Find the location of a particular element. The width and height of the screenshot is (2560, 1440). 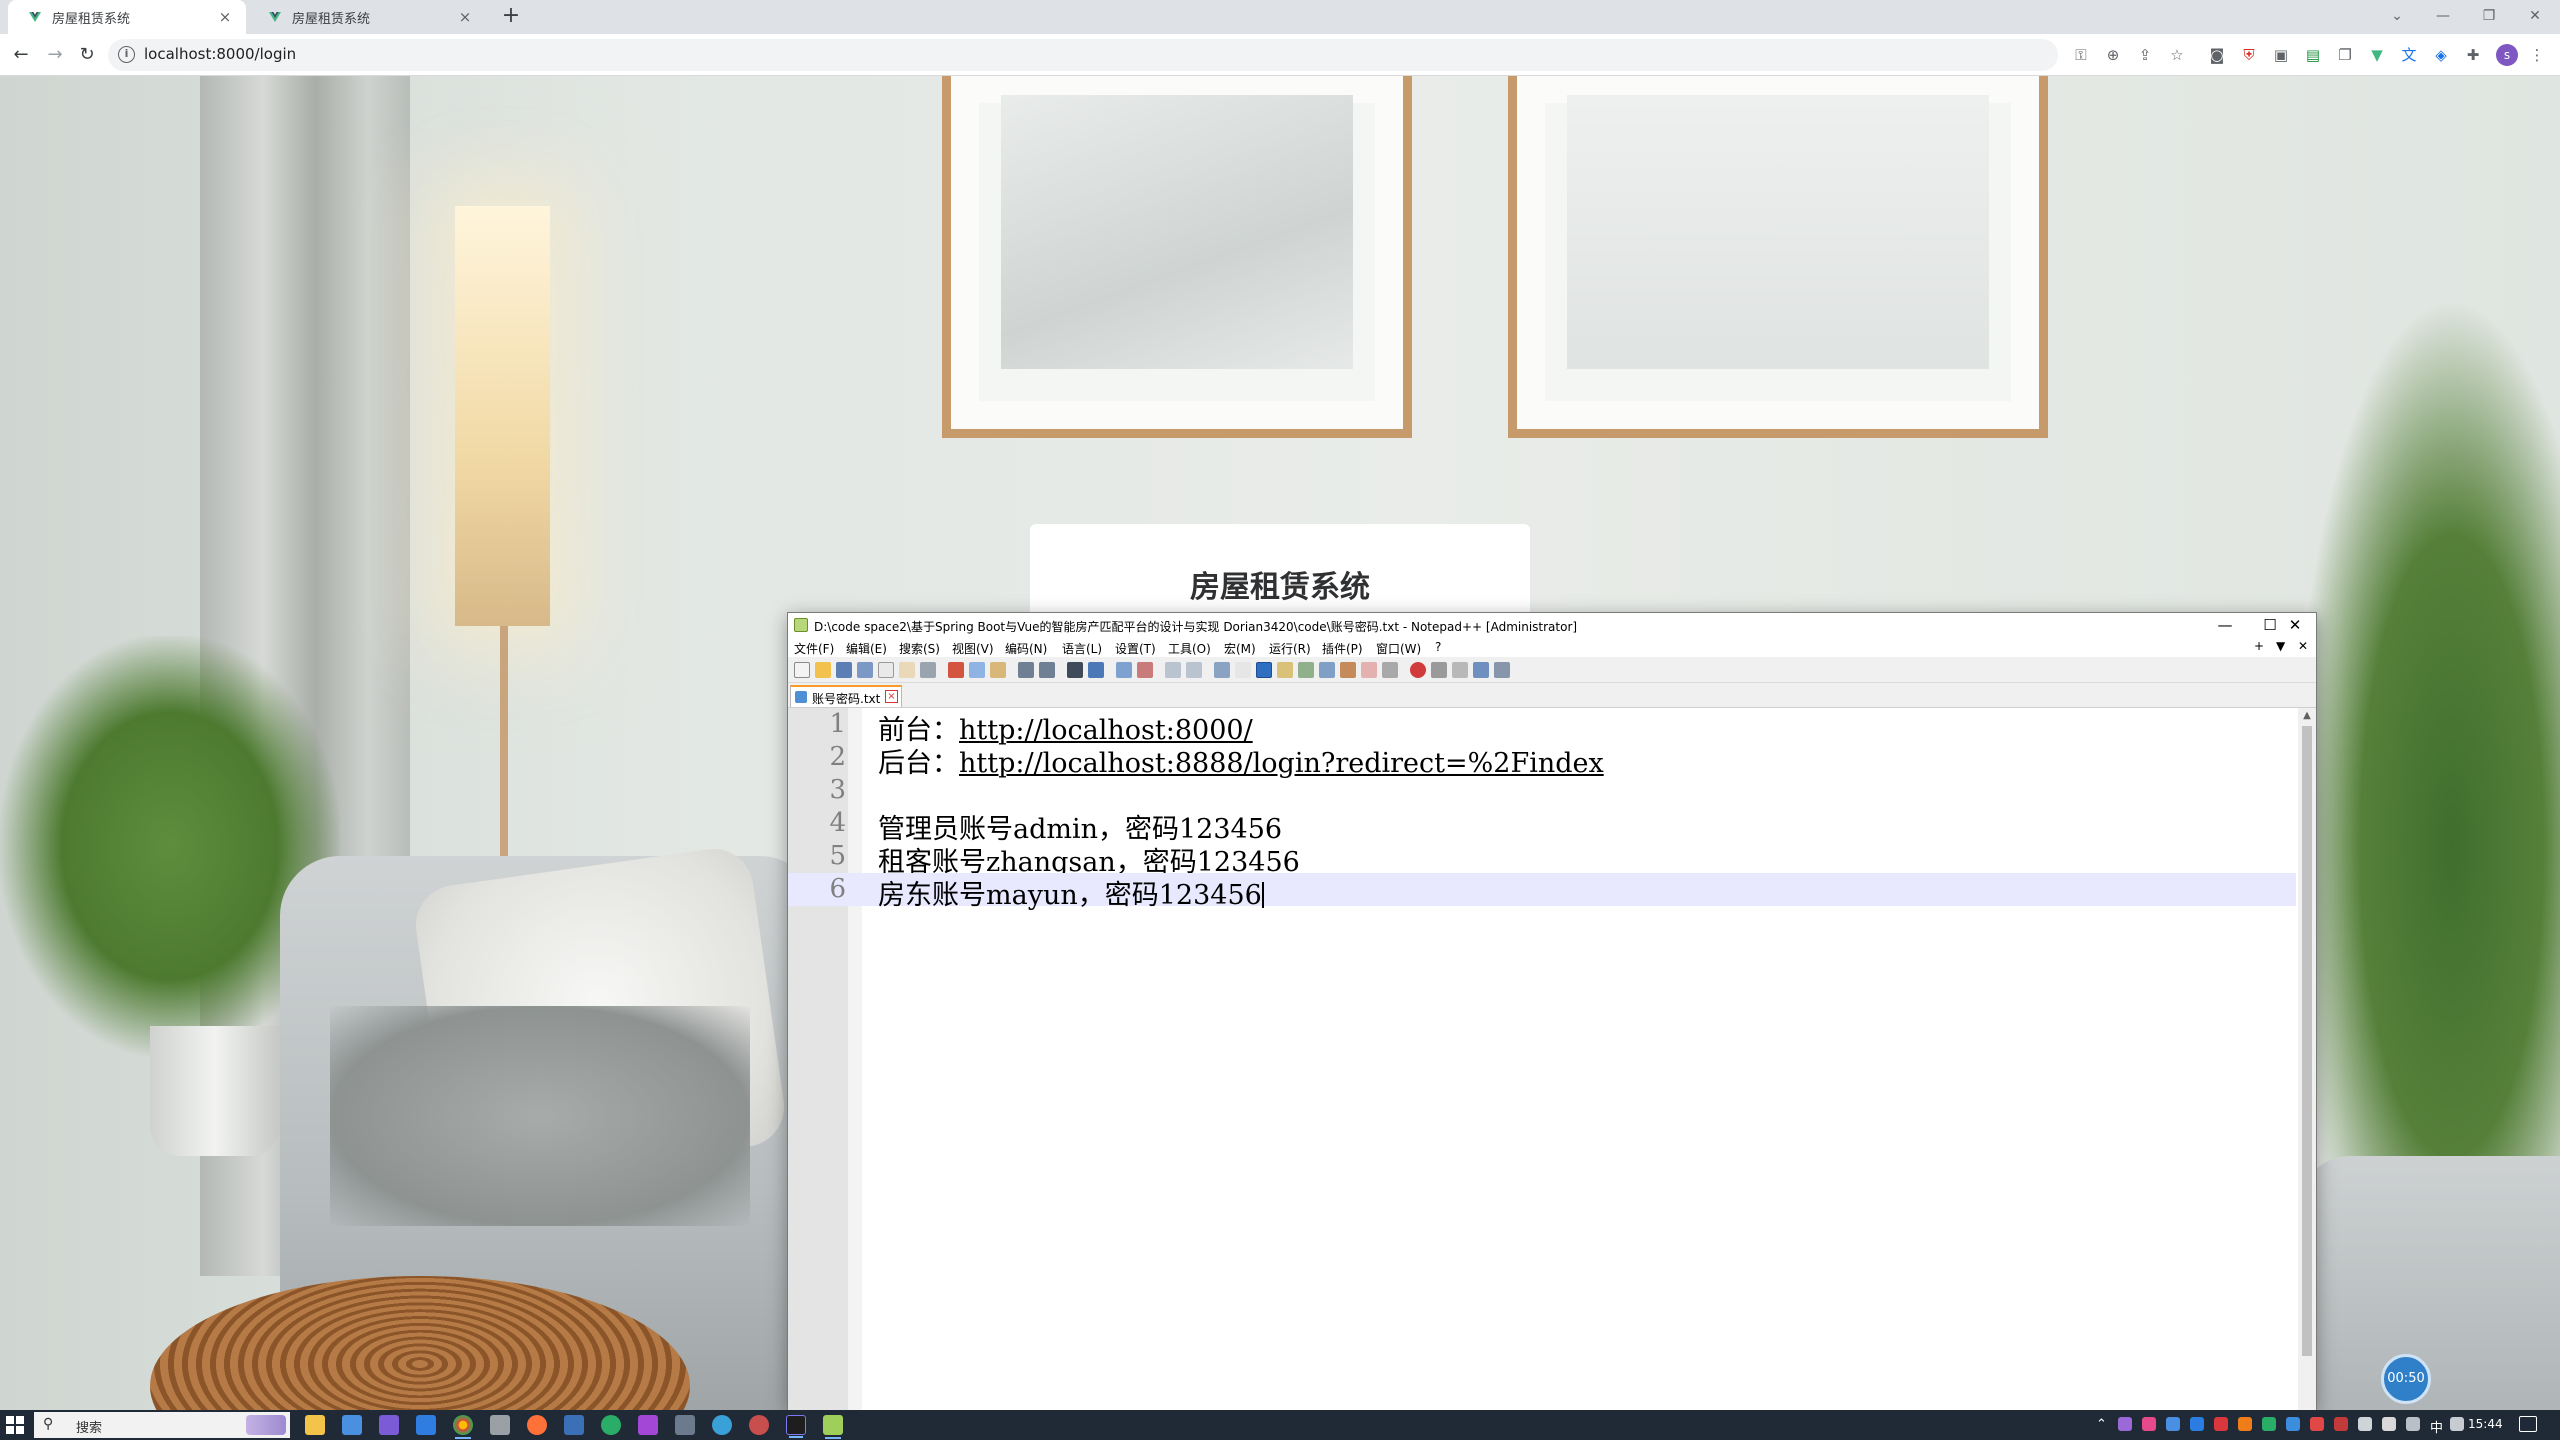

stop-macro-icon is located at coordinates (1439, 670).